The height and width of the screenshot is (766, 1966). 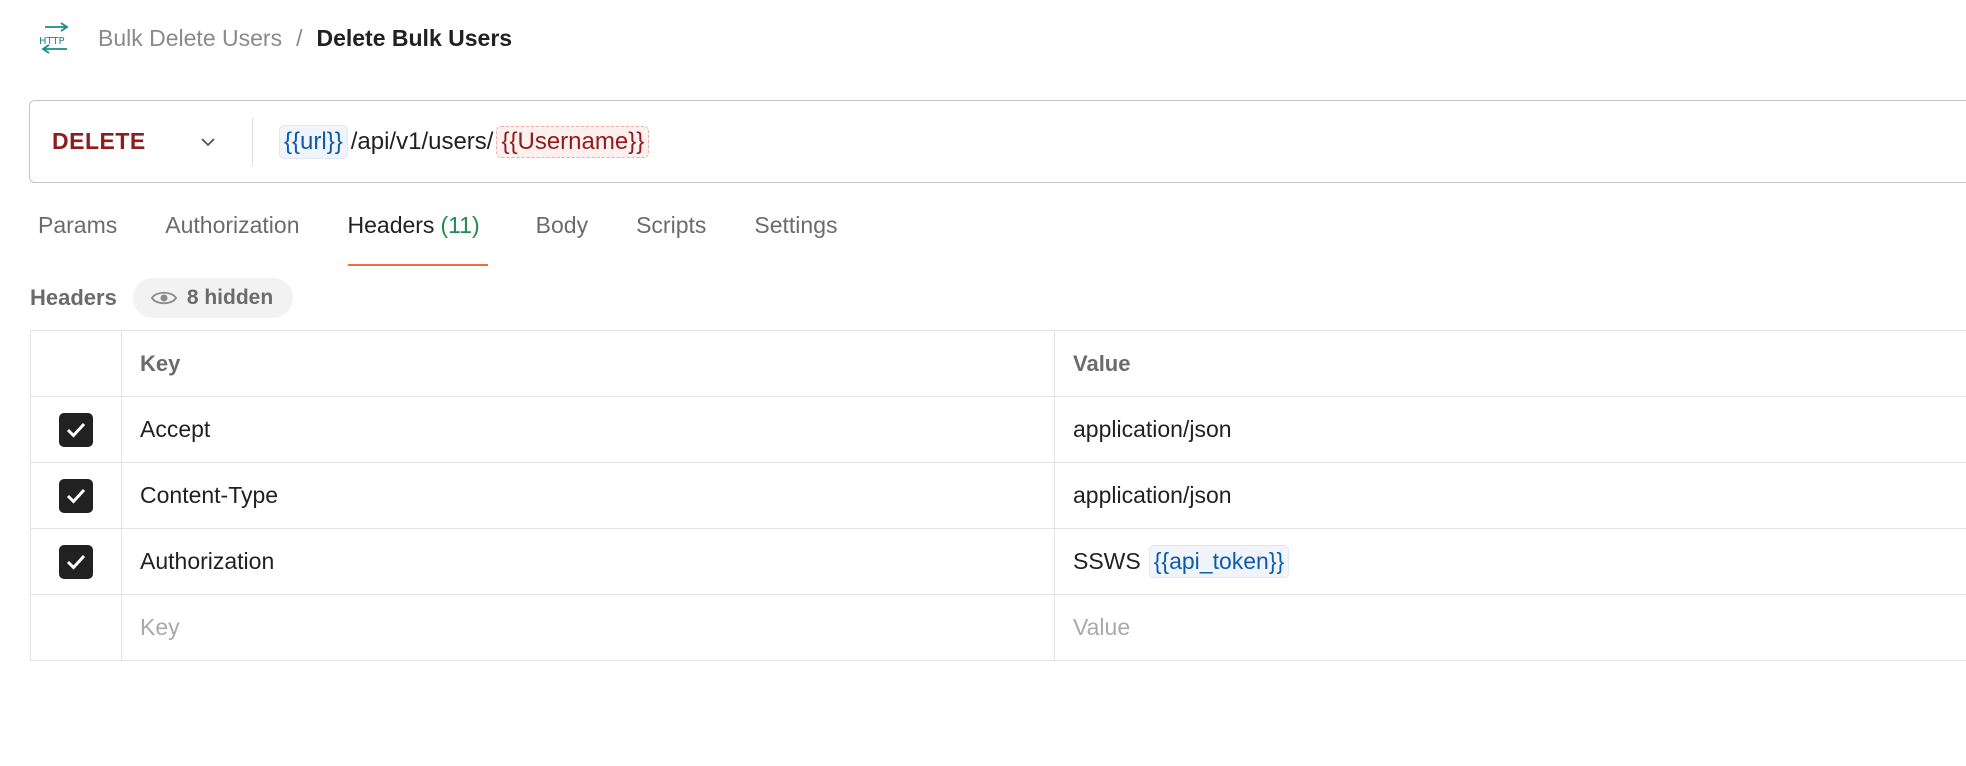 I want to click on new-key-input: Key, so click(x=588, y=627).